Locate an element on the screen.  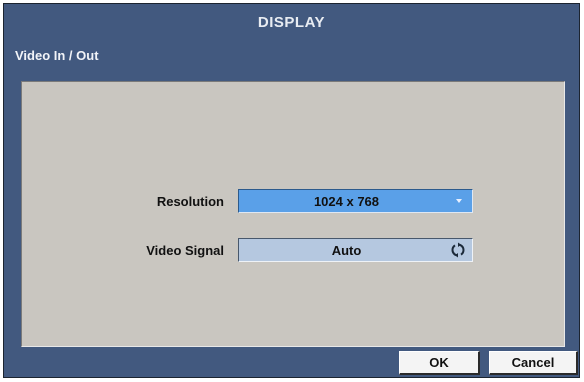
cancel-button: Cancel is located at coordinates (533, 363).